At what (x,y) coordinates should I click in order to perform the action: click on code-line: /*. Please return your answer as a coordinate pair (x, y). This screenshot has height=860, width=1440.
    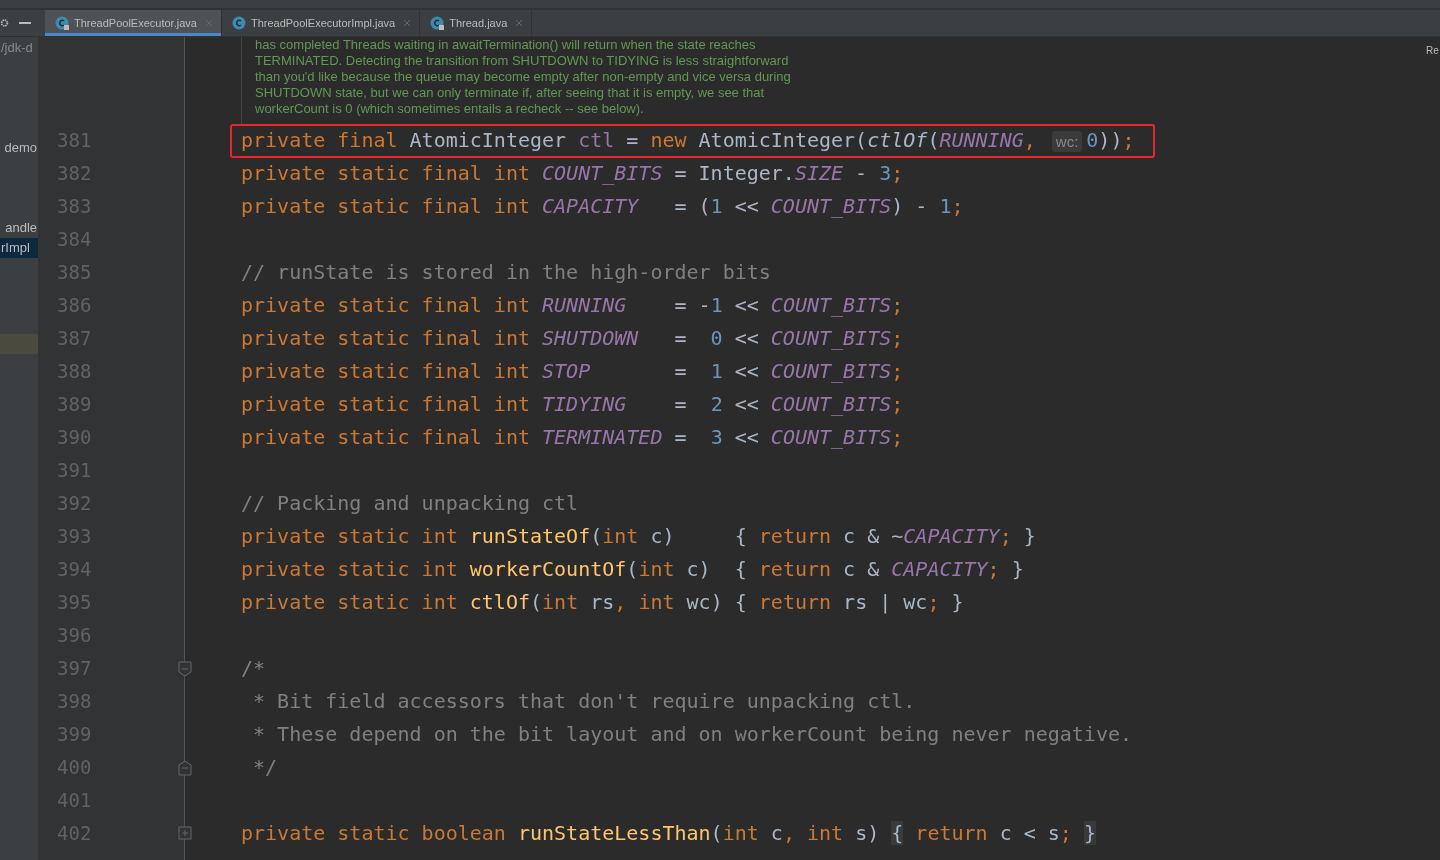
    Looking at the image, I should click on (253, 668).